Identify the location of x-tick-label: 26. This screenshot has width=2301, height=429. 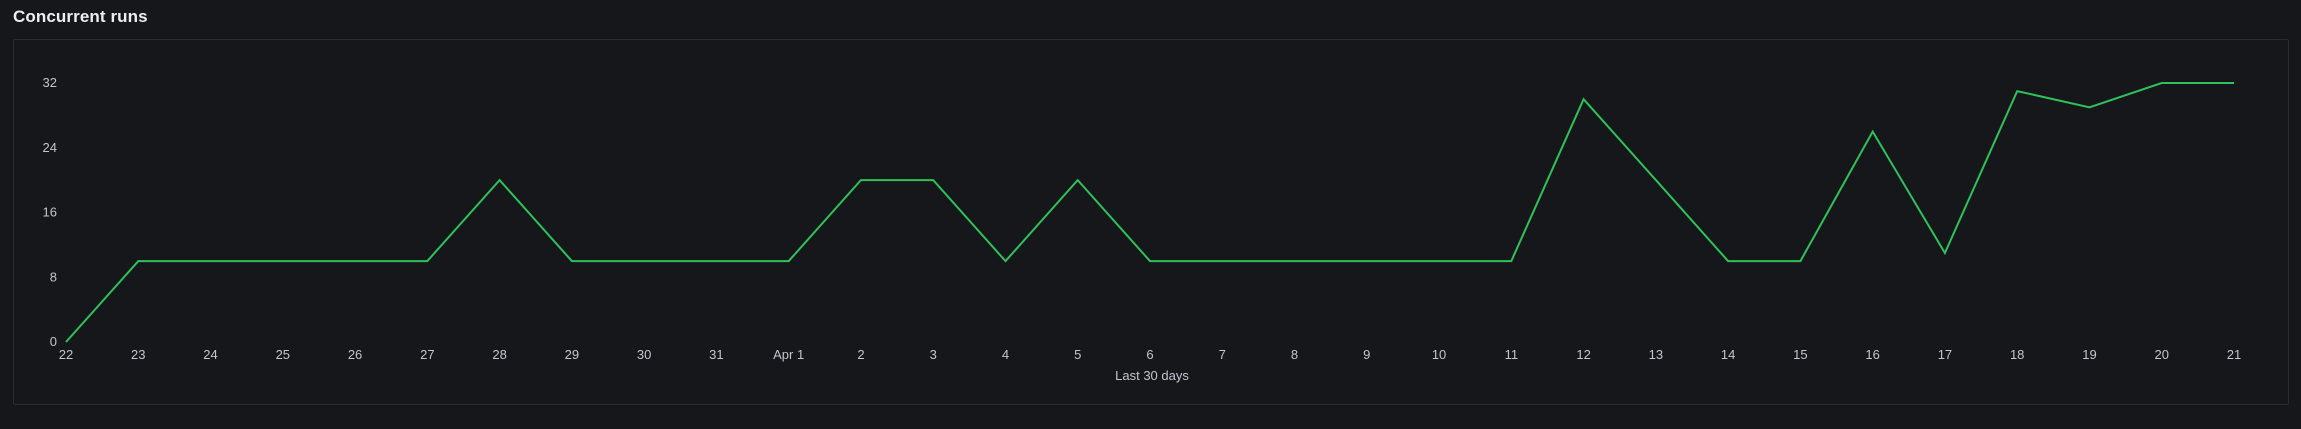
(355, 354).